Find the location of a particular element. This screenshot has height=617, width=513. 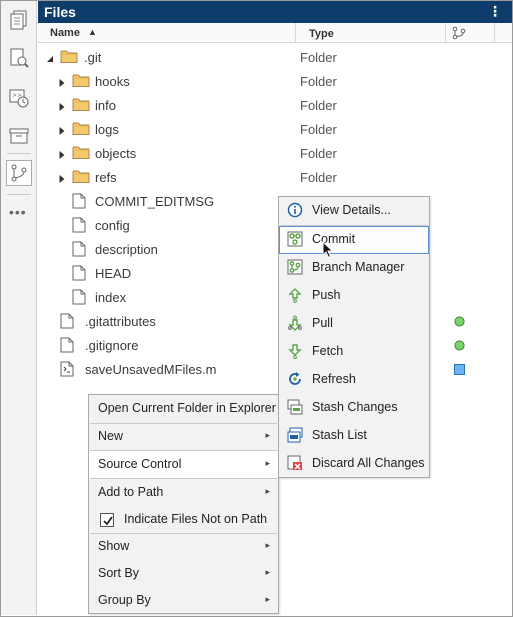

menu-item-new: New ▸ is located at coordinates (183, 437).